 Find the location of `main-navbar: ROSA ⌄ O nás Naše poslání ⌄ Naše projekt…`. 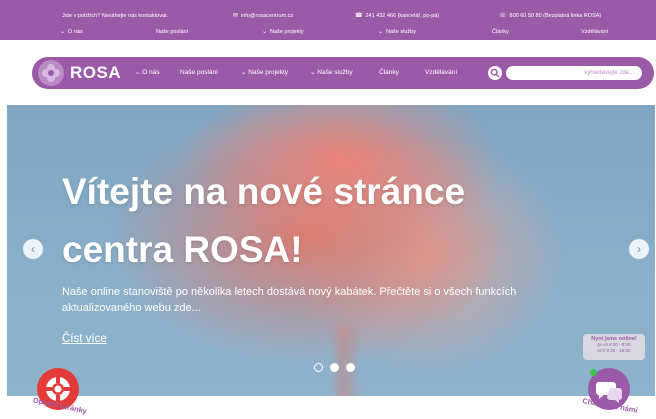

main-navbar: ROSA ⌄ O nás Naše poslání ⌄ Naše projekt… is located at coordinates (343, 73).